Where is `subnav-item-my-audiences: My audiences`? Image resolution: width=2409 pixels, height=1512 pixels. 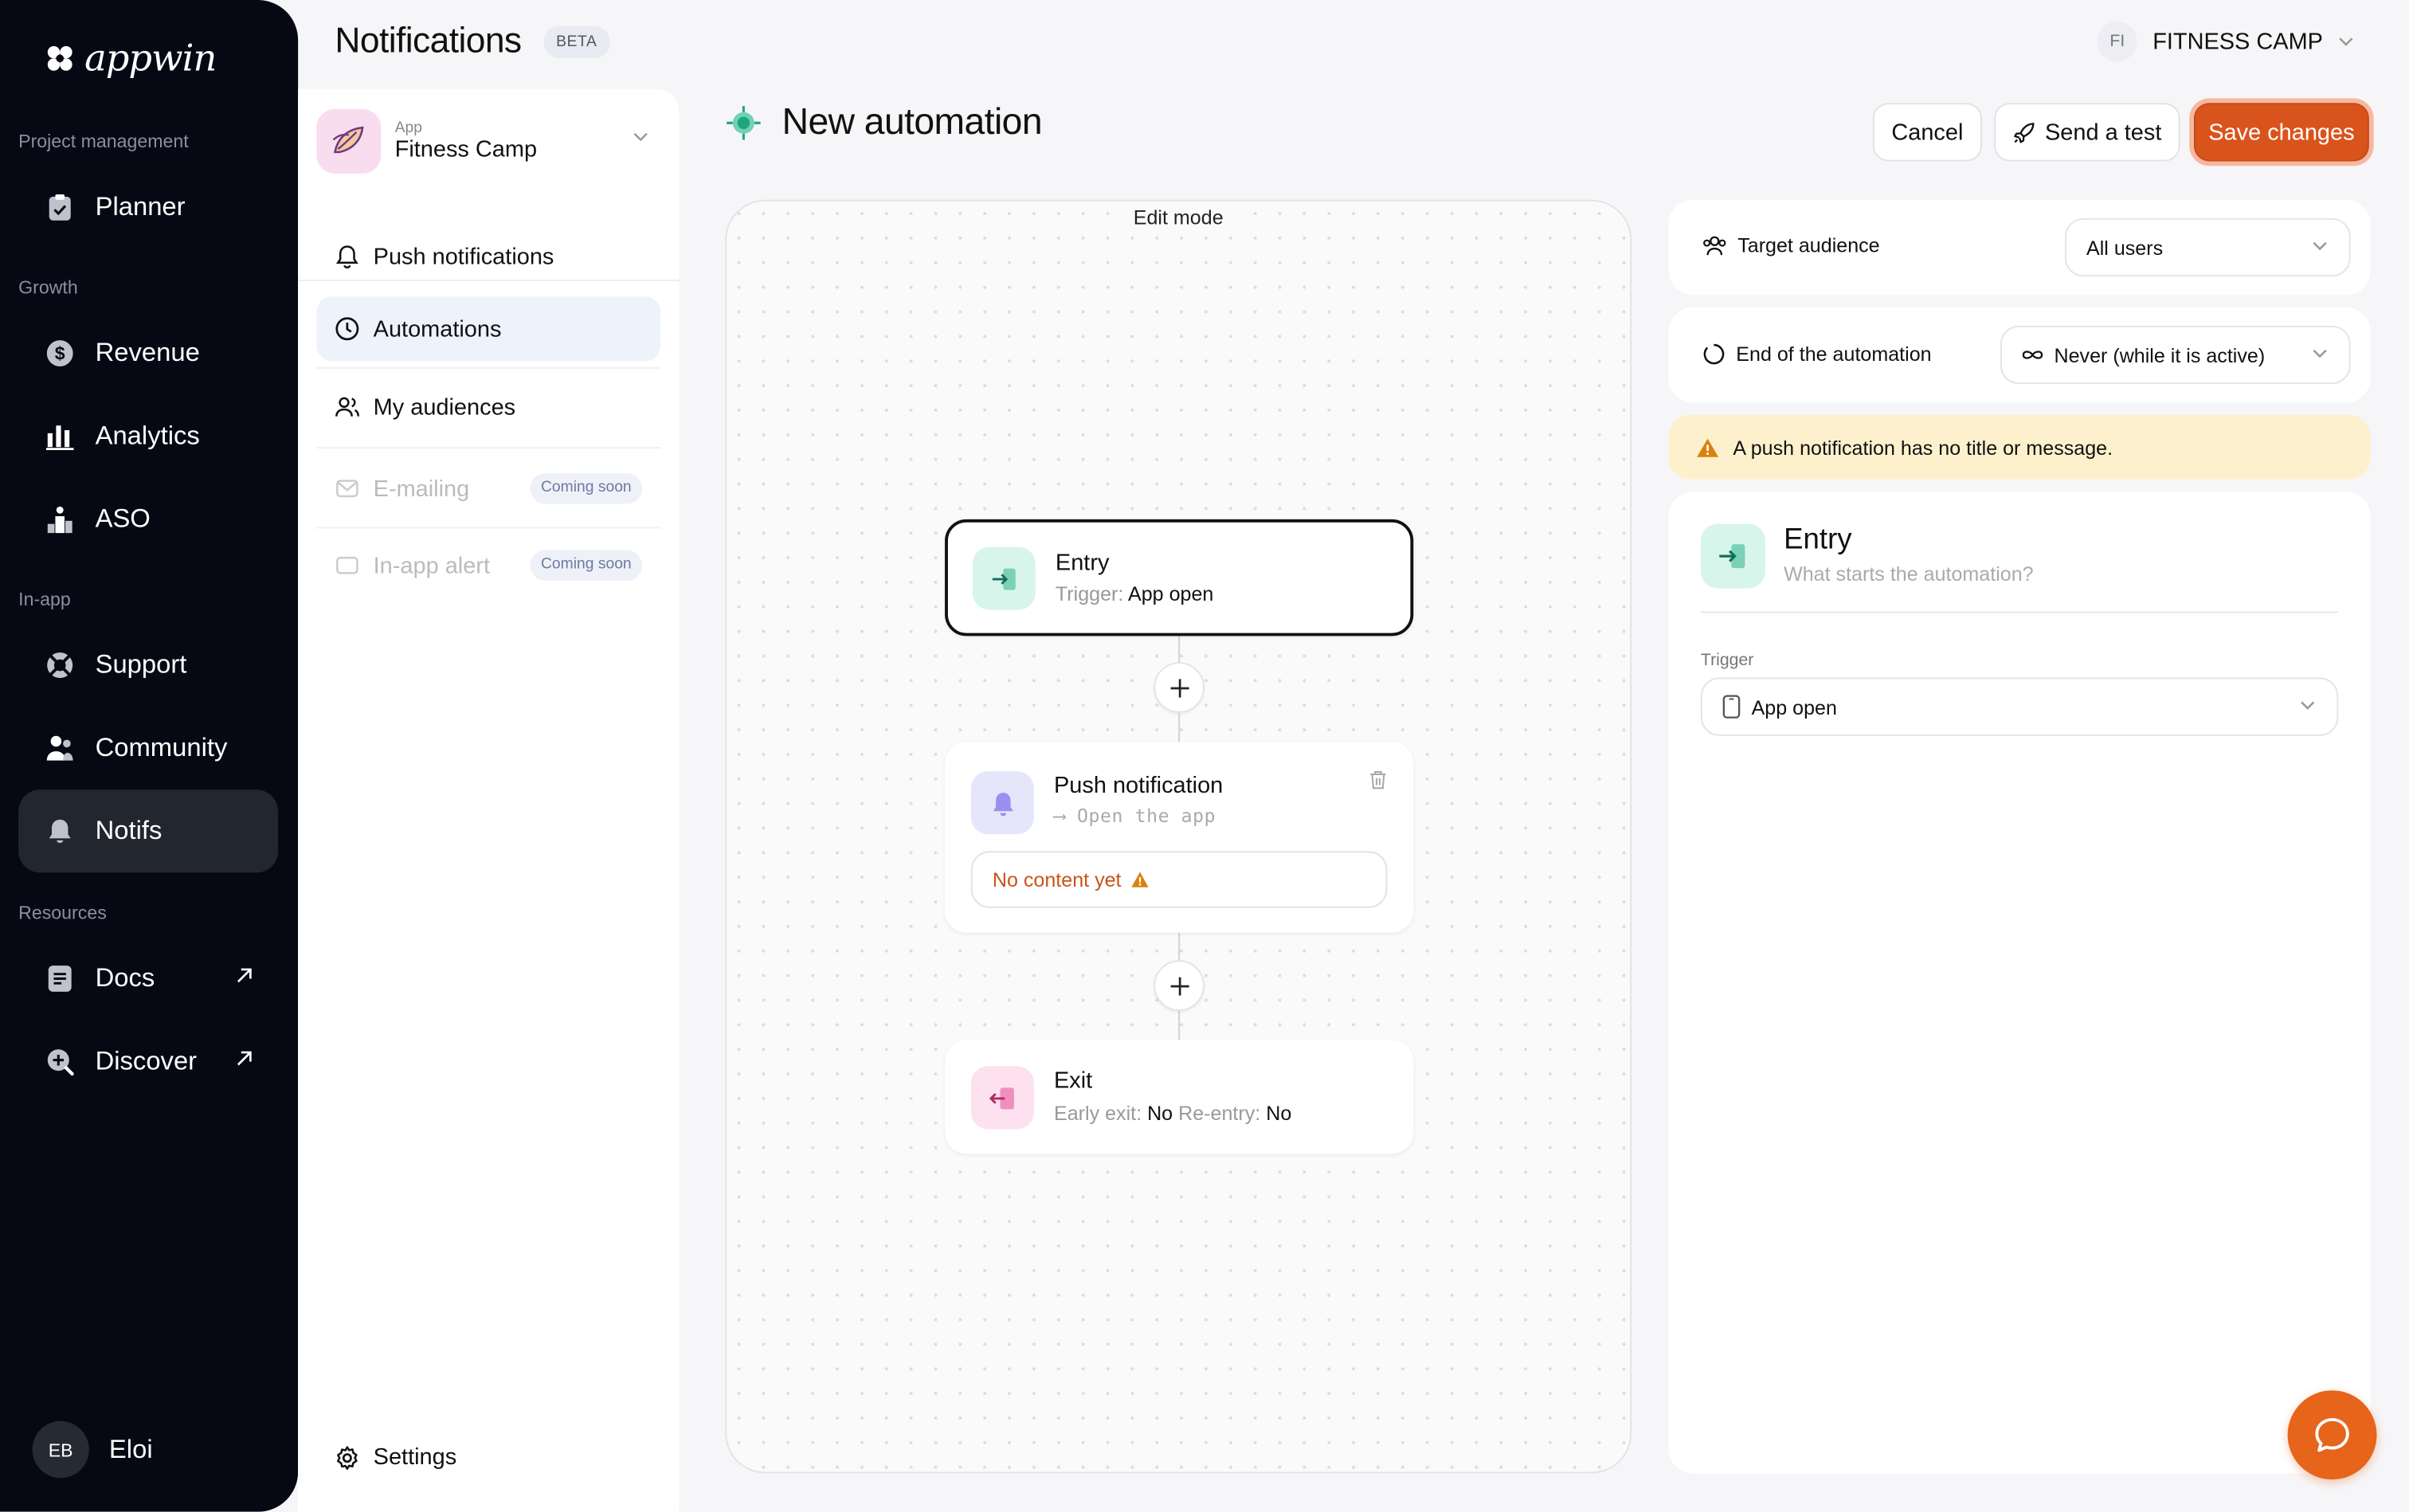
subnav-item-my-audiences: My audiences is located at coordinates (488, 407).